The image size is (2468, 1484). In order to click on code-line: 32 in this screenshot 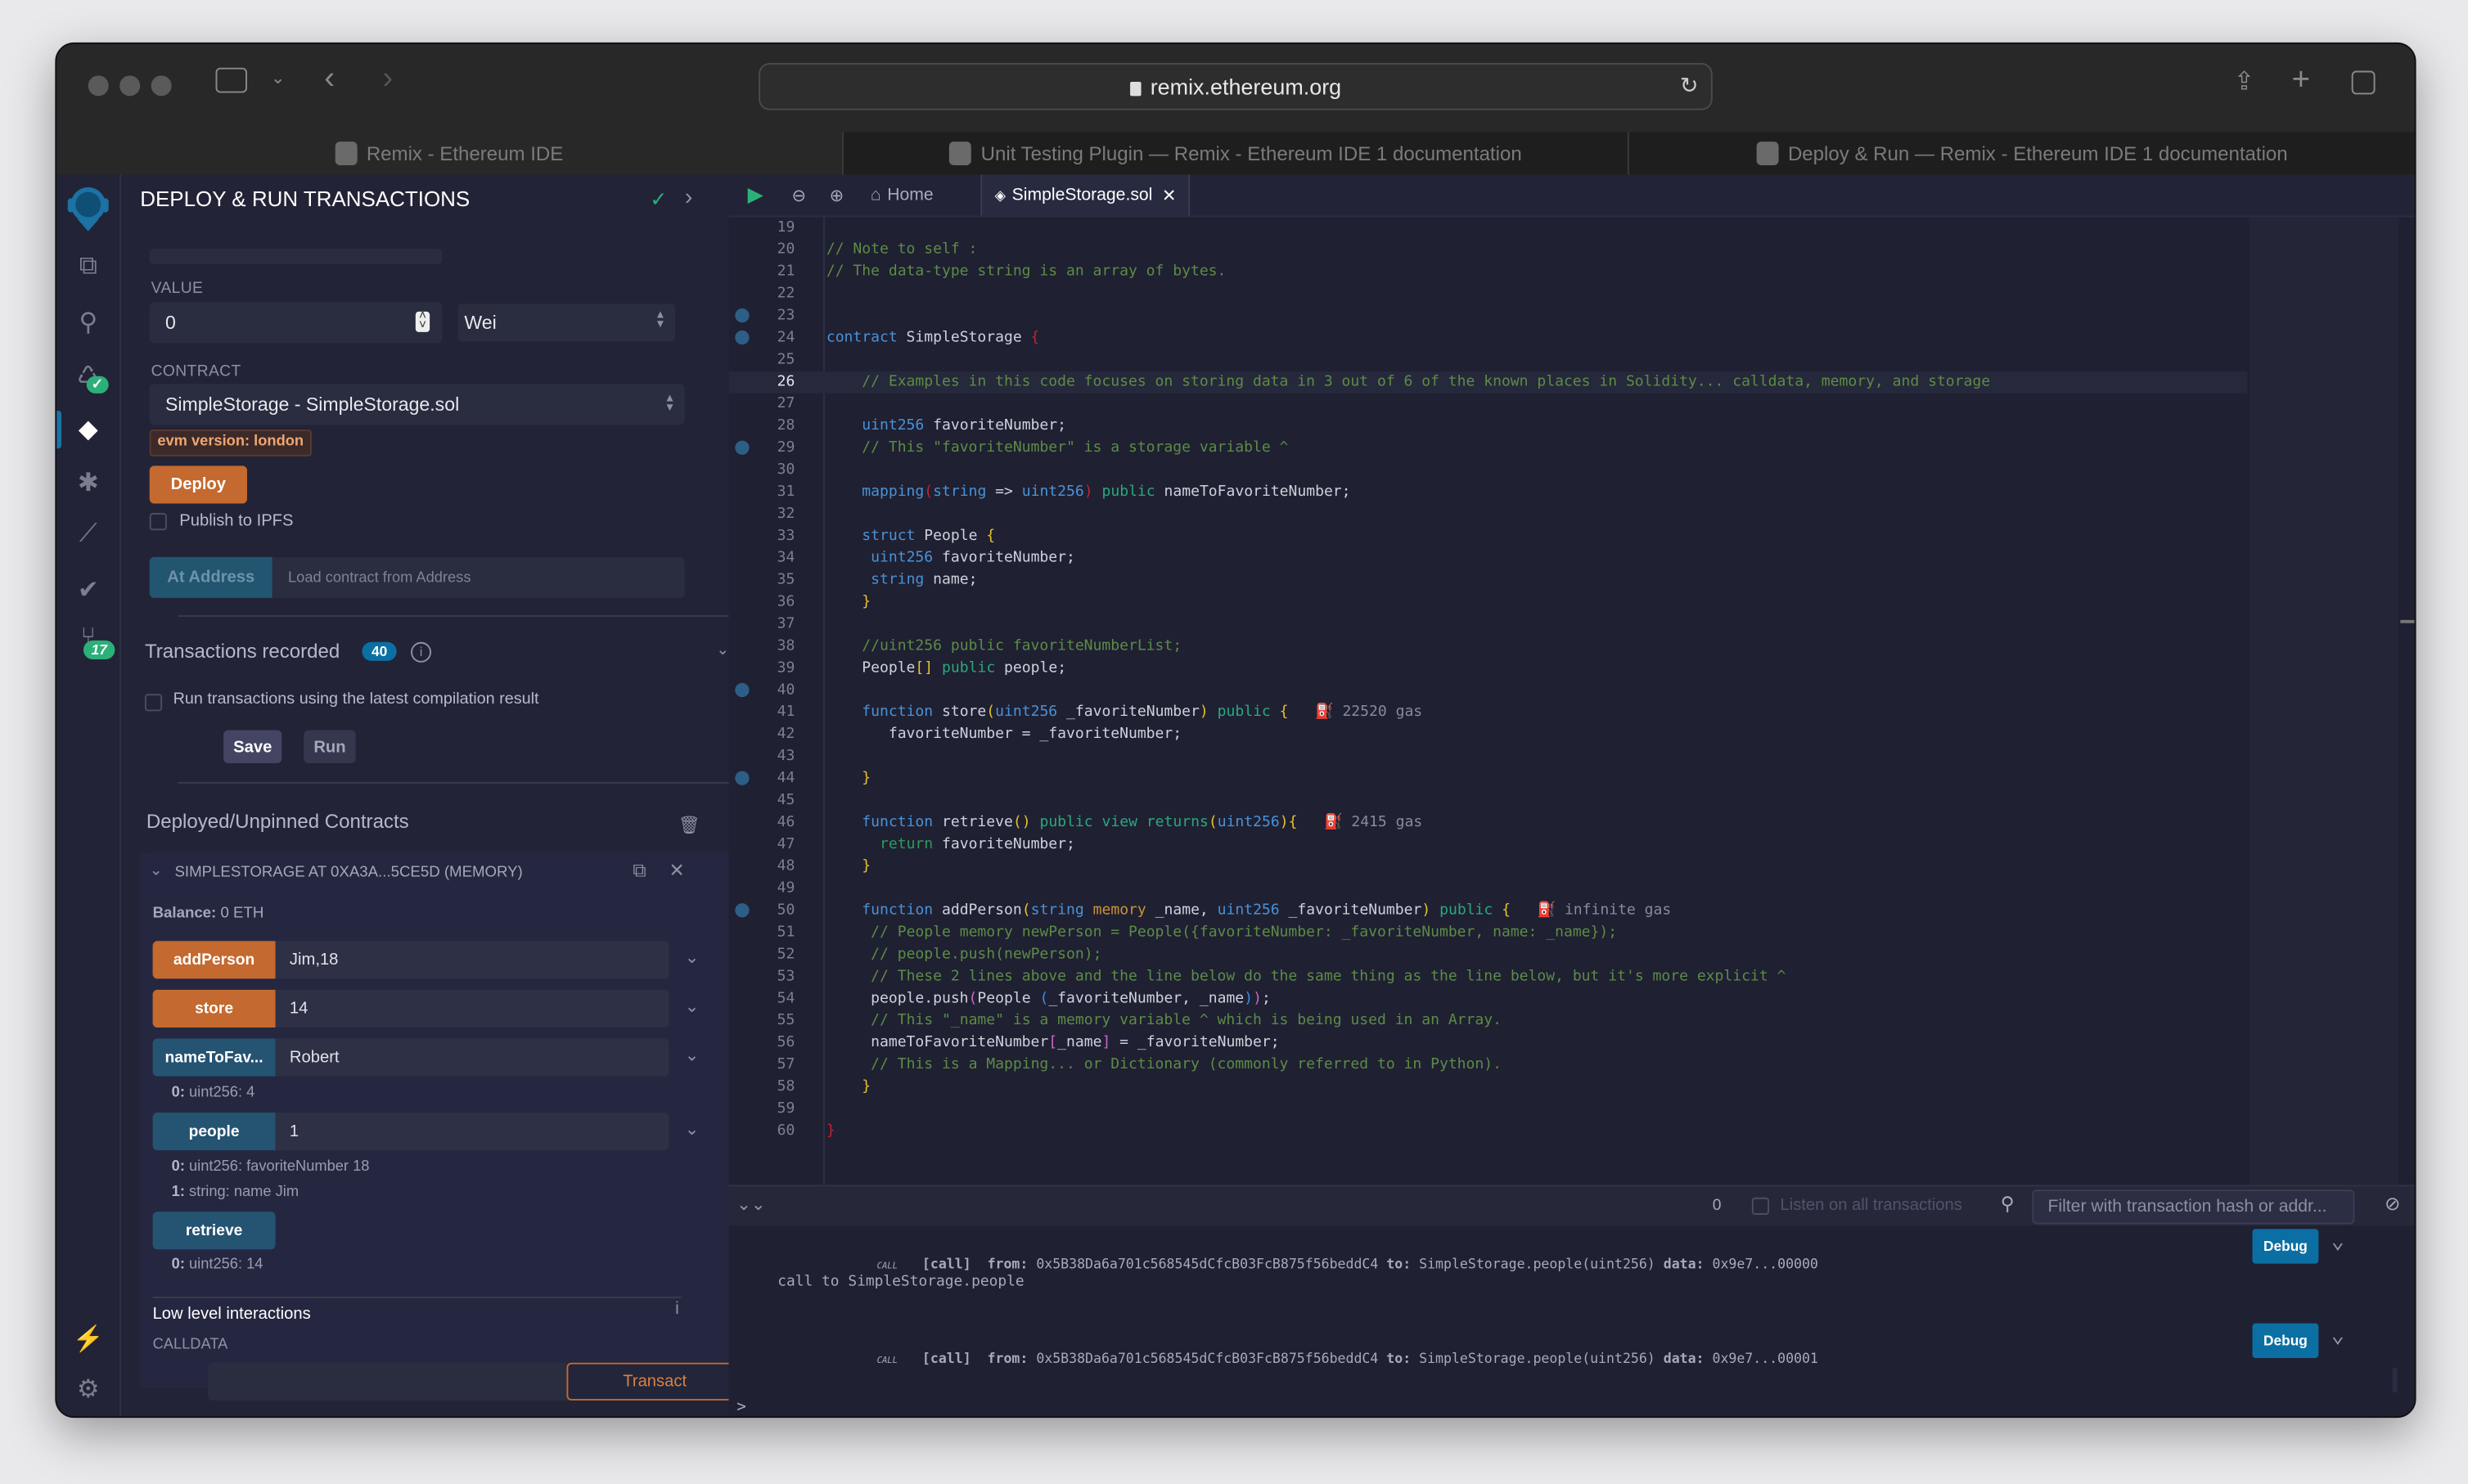, I will do `click(1488, 515)`.